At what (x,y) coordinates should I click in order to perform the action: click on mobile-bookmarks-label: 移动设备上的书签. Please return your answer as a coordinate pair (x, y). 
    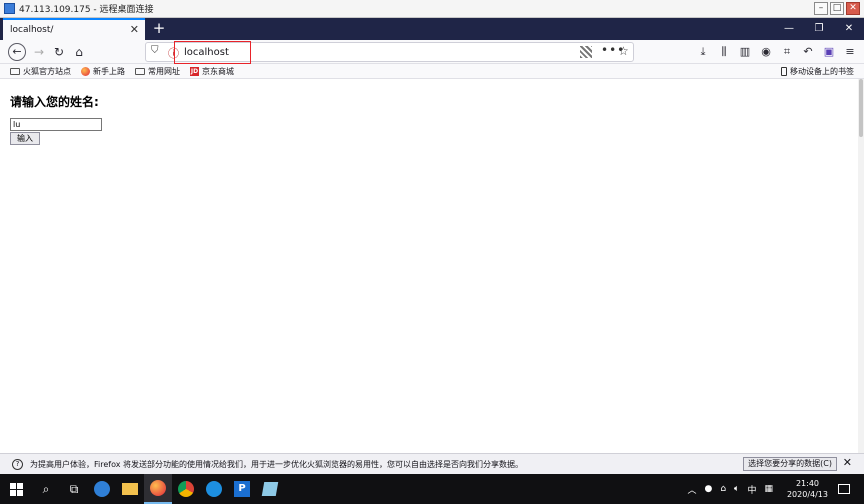
    Looking at the image, I should click on (822, 71).